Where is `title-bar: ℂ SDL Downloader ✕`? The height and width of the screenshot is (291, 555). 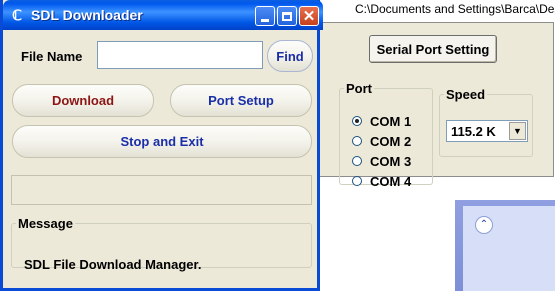
title-bar: ℂ SDL Downloader ✕ is located at coordinates (163, 15).